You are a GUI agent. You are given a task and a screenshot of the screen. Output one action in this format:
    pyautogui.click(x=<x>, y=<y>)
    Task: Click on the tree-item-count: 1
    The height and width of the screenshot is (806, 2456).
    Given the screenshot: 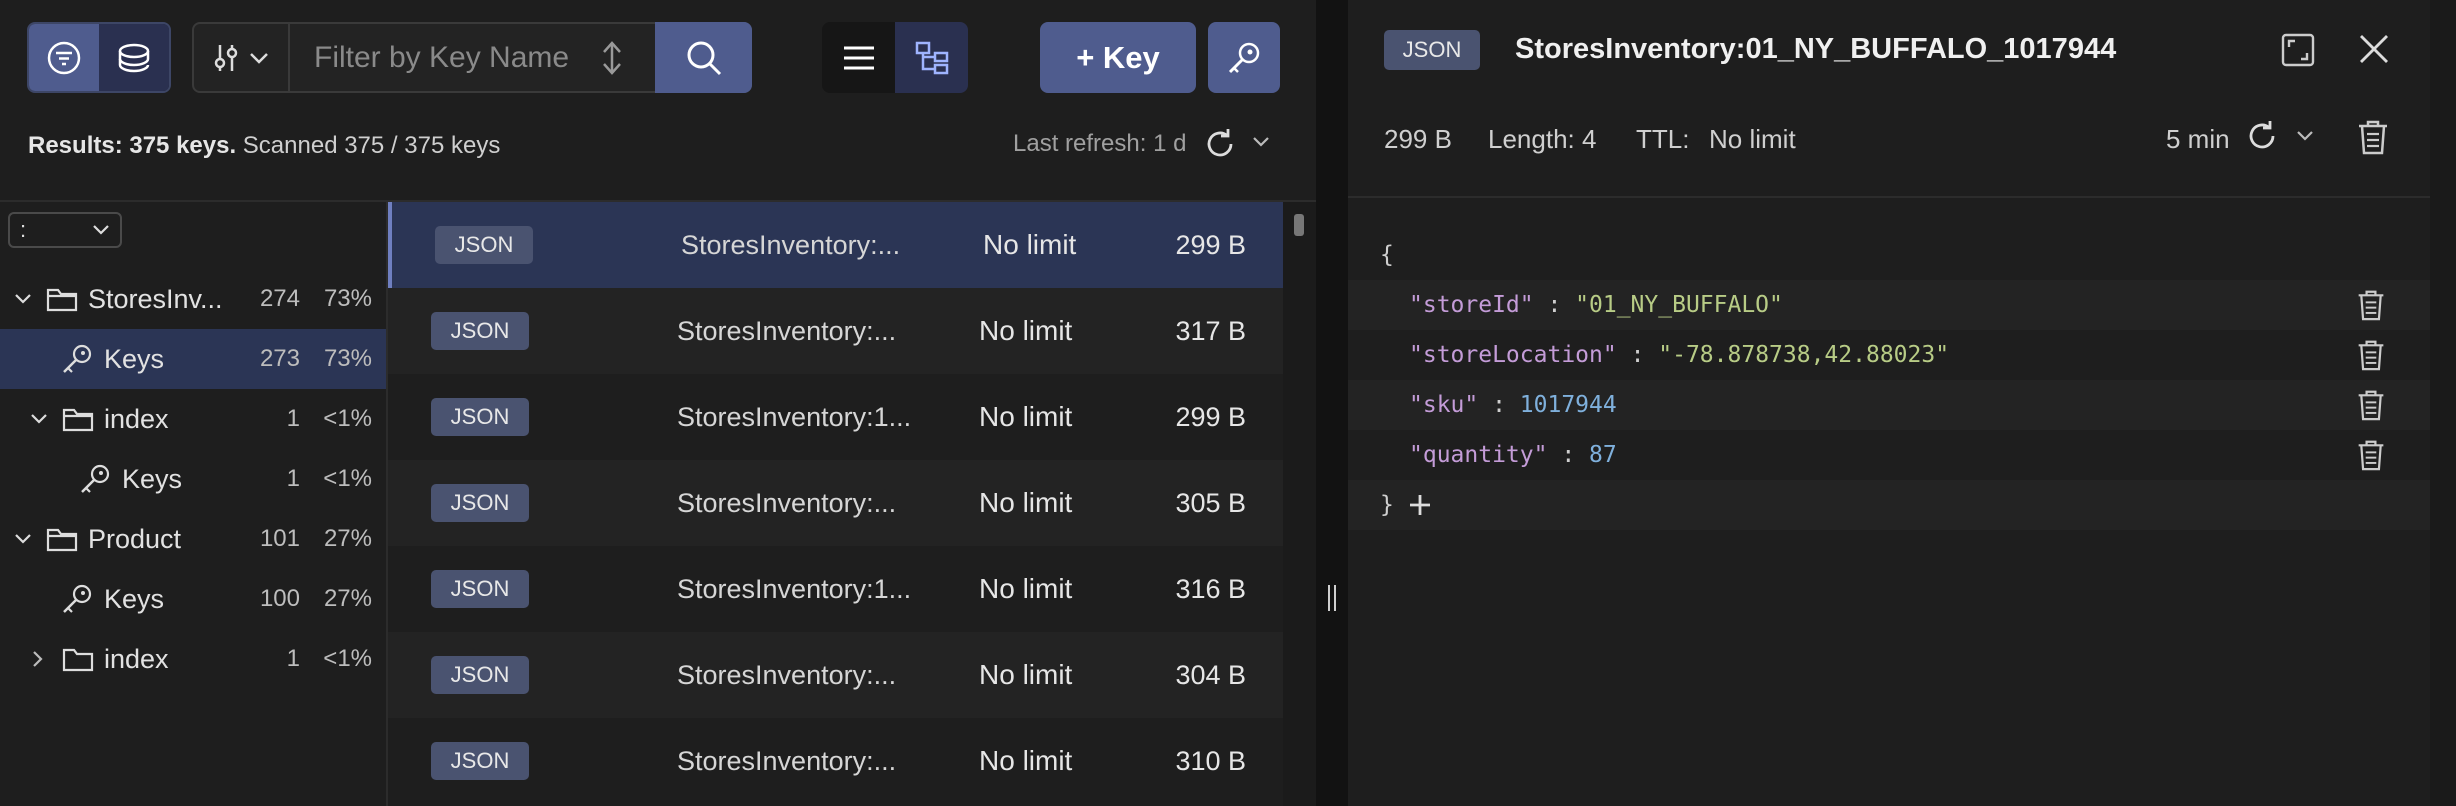 What is the action you would take?
    pyautogui.click(x=293, y=418)
    